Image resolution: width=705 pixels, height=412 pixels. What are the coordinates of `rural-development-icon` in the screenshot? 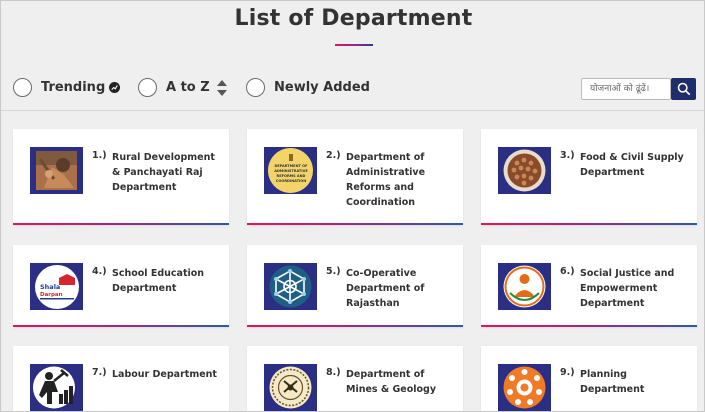 It's located at (56, 170).